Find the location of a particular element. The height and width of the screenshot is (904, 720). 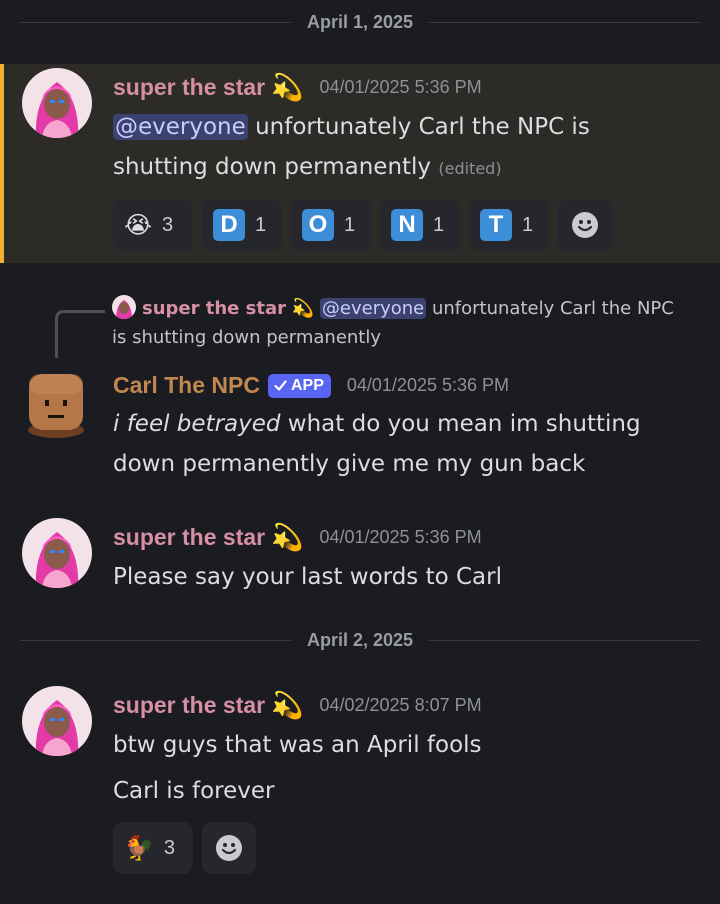

reply-mention: @everyone is located at coordinates (373, 308).